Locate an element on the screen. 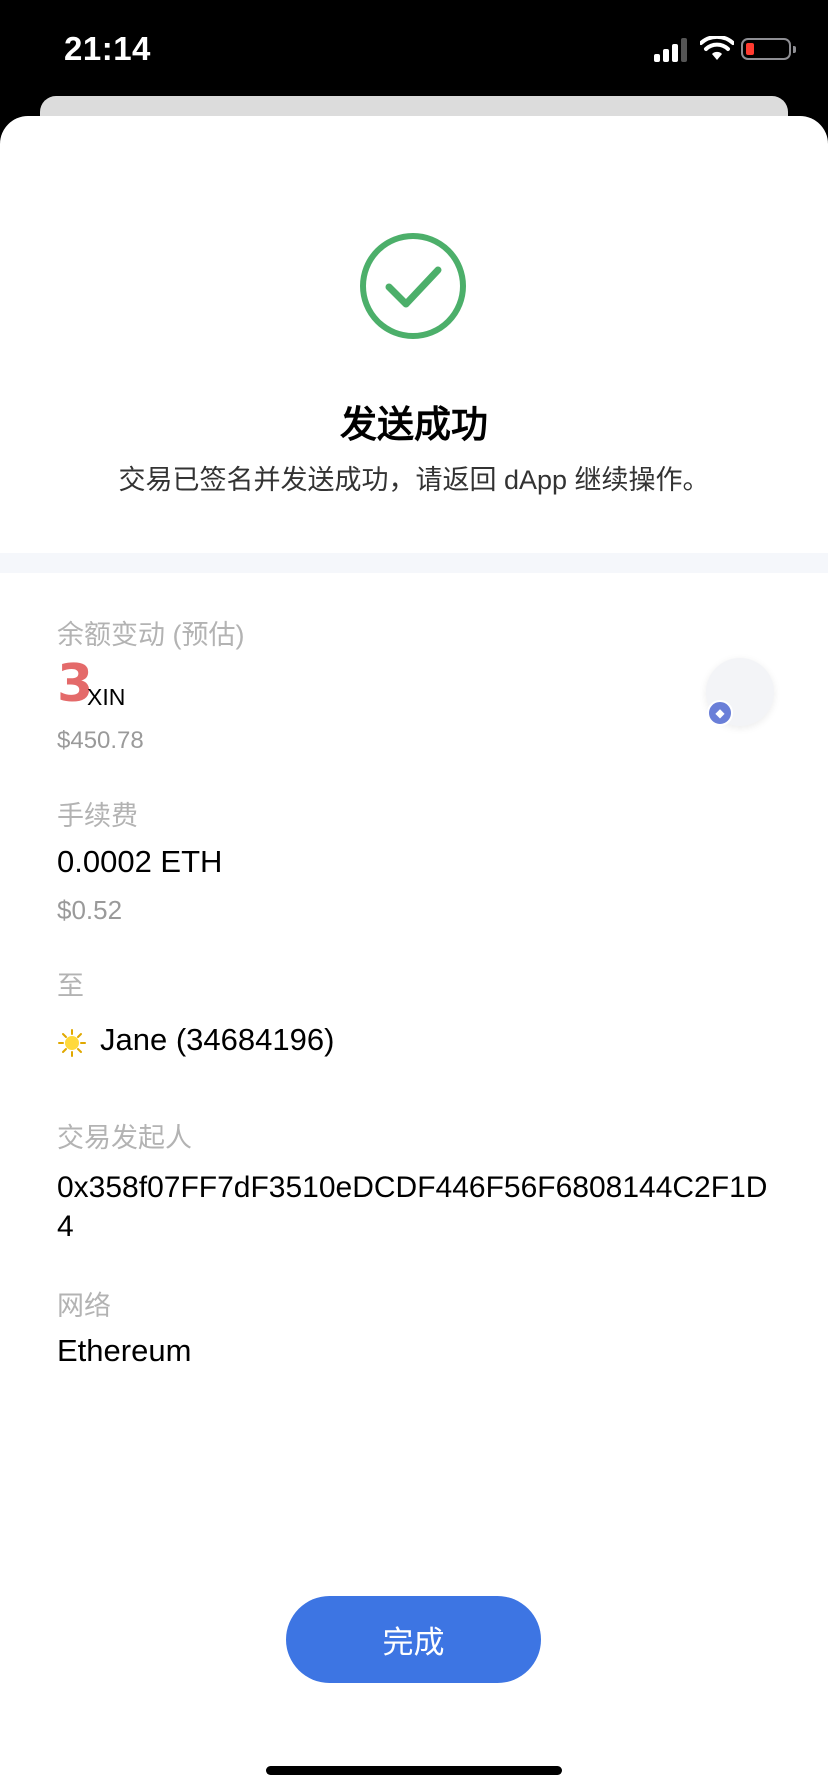  initiator-label: 交易发起人 is located at coordinates (124, 1138).